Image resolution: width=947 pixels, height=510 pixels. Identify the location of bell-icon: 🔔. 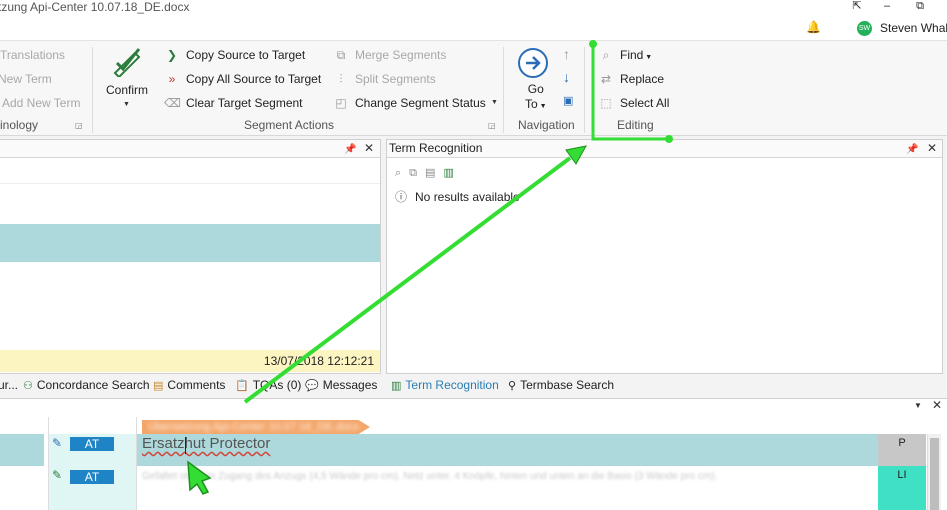
(813, 27).